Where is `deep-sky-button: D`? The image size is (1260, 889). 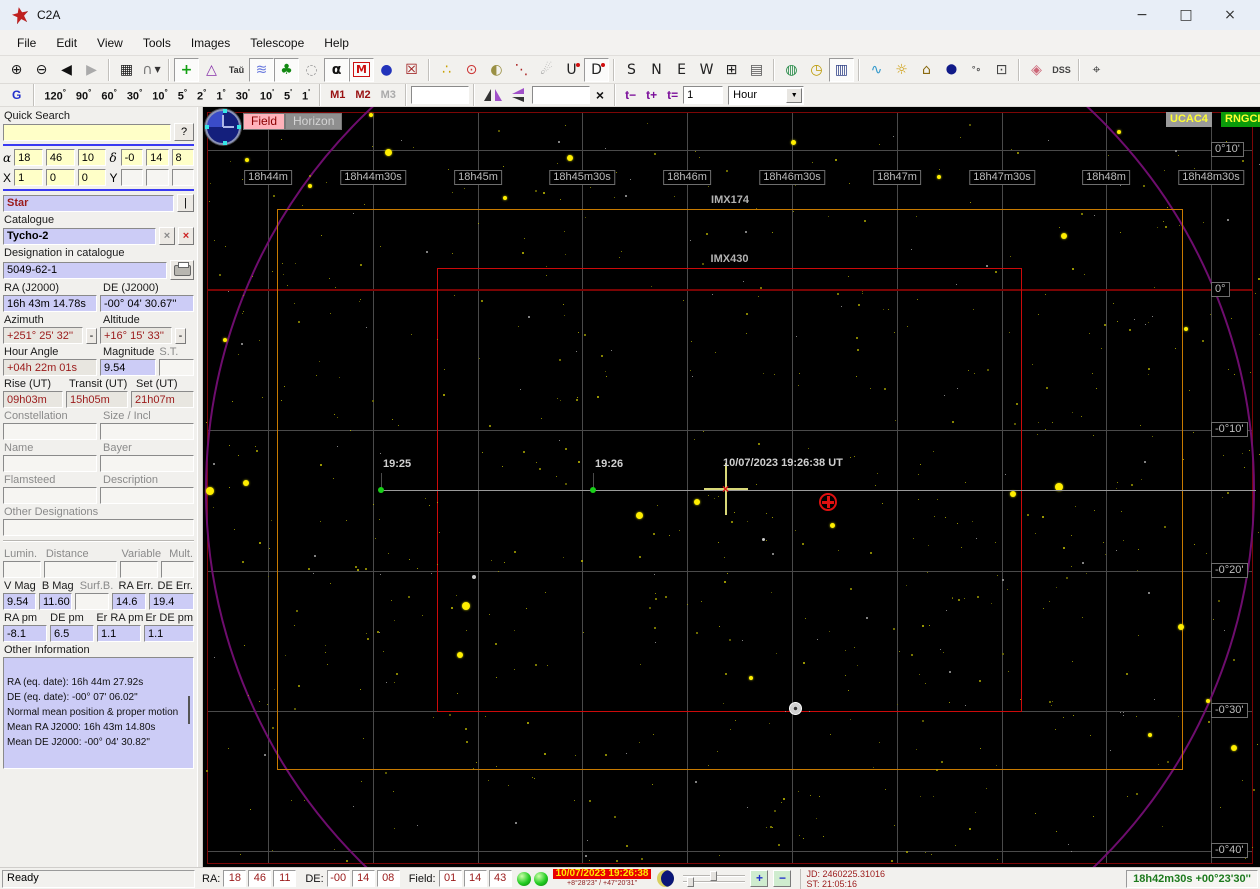
deep-sky-button: D is located at coordinates (596, 69).